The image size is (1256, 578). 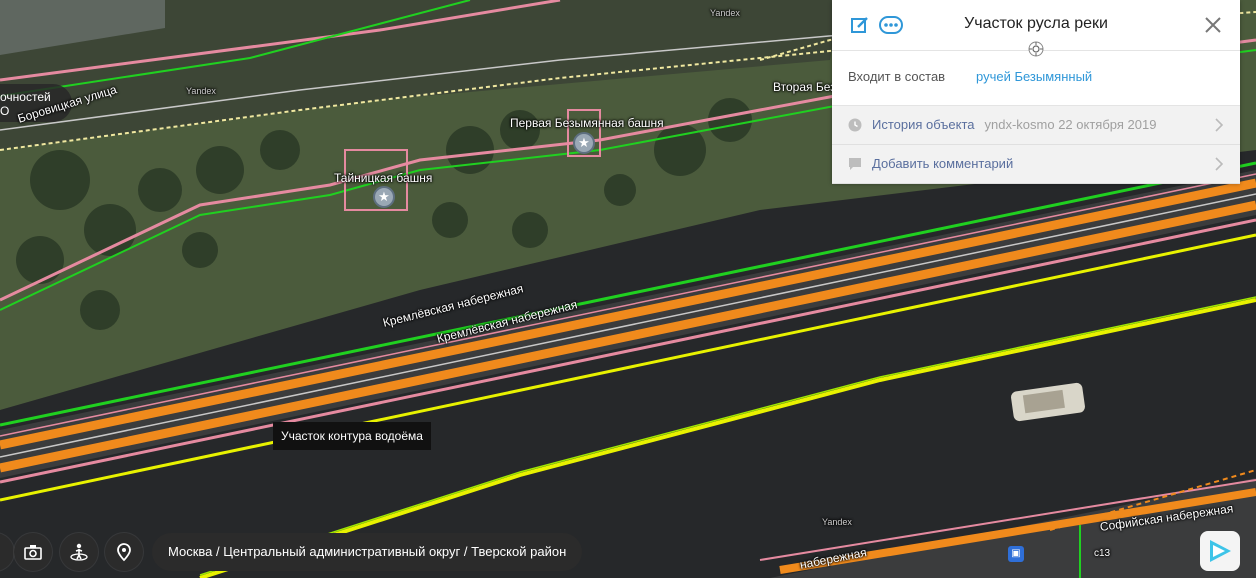 What do you see at coordinates (1016, 554) in the screenshot?
I see `bus-stop-icon: ▣` at bounding box center [1016, 554].